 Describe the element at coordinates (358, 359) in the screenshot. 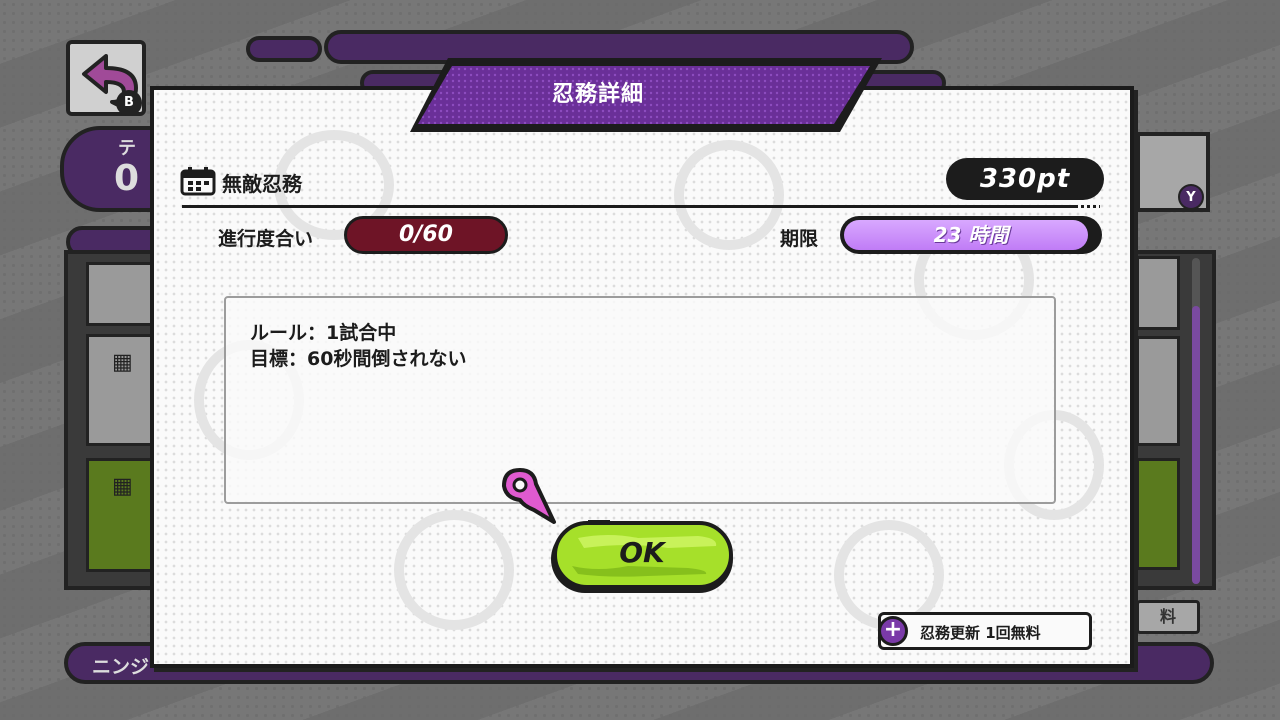

I see `description-goal: 目標：60秒間倒されない` at that location.